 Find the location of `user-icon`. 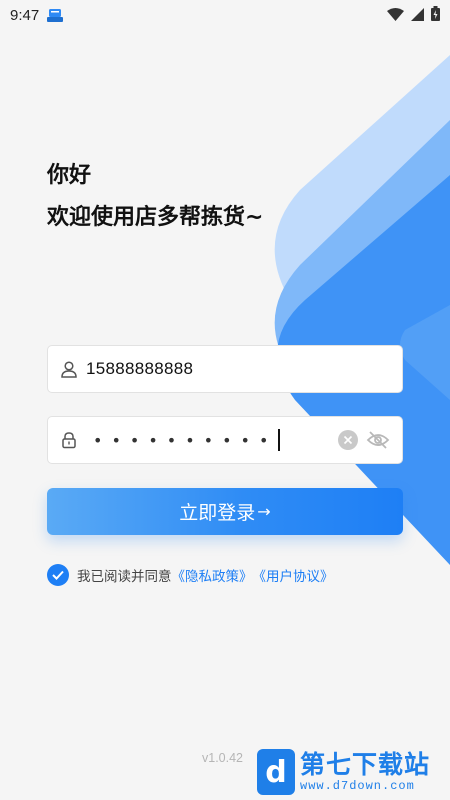

user-icon is located at coordinates (69, 369).